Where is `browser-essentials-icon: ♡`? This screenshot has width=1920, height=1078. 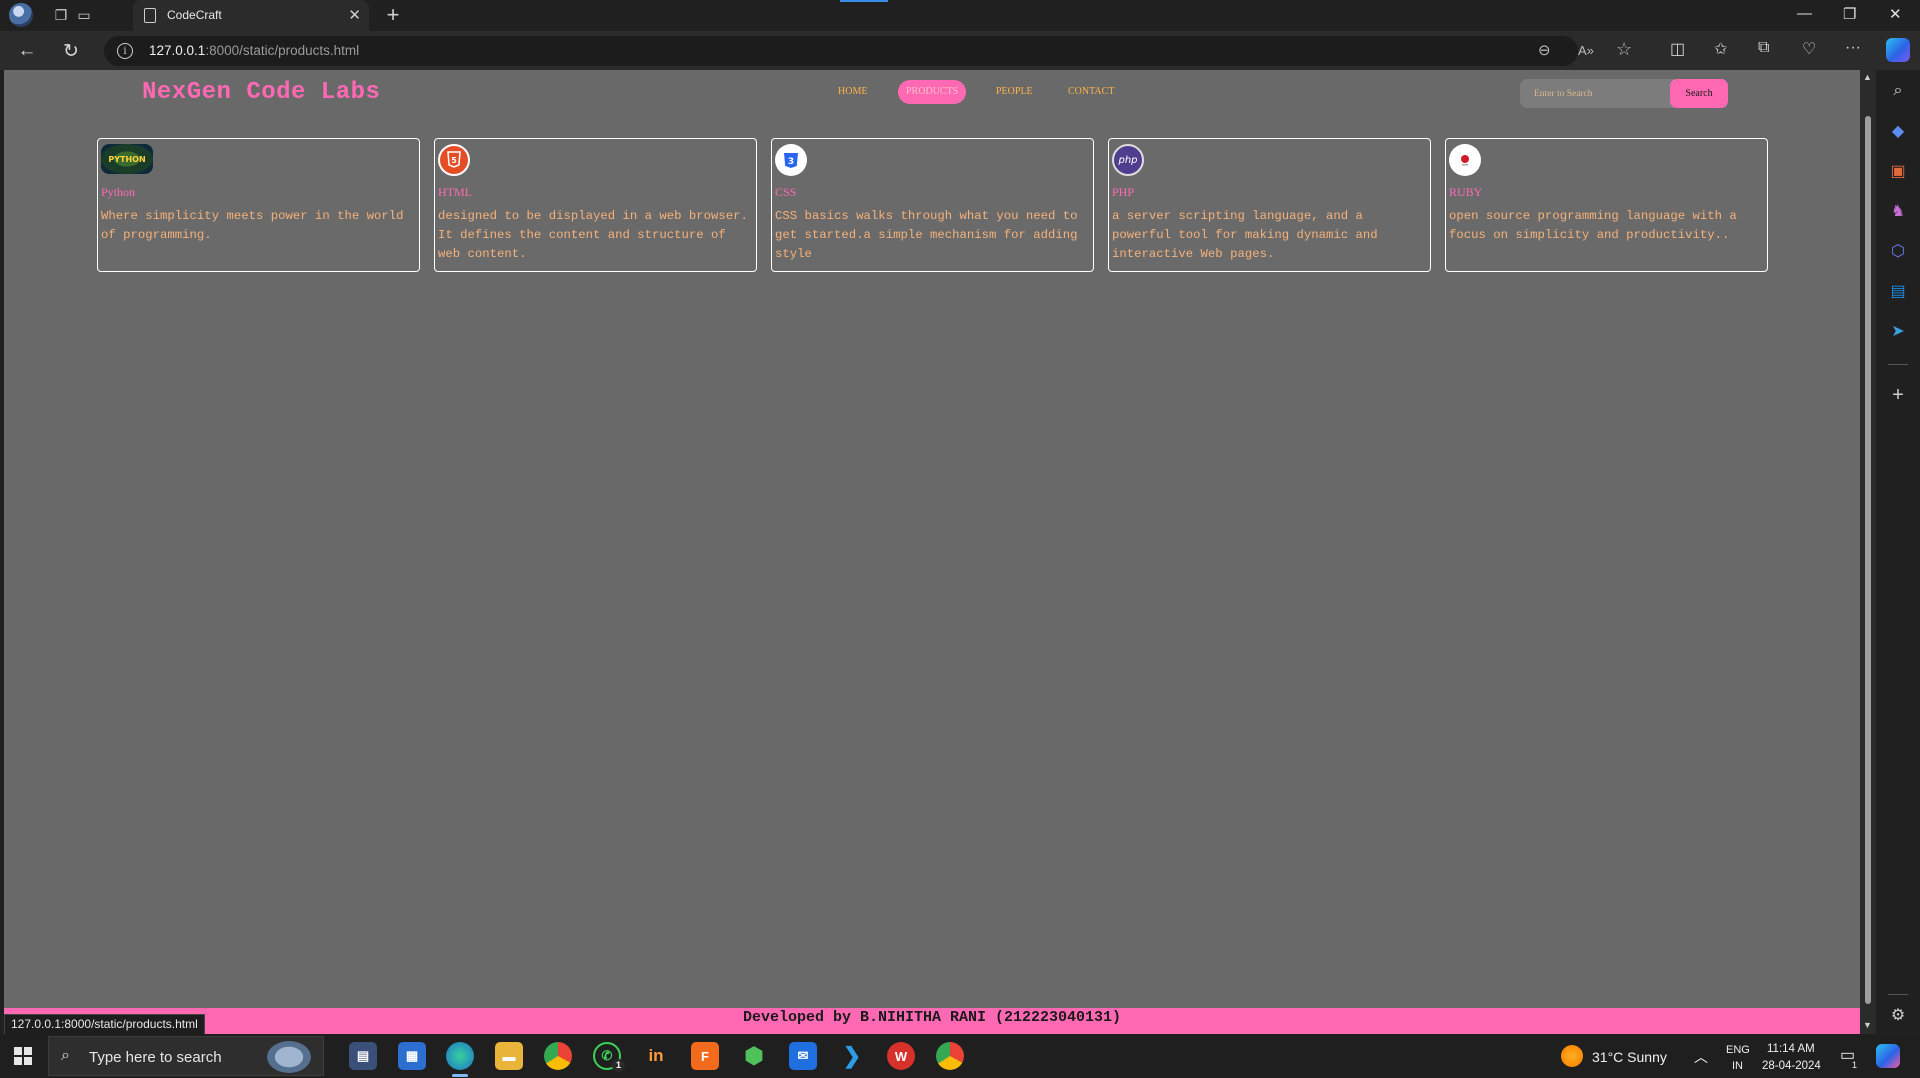 browser-essentials-icon: ♡ is located at coordinates (1809, 49).